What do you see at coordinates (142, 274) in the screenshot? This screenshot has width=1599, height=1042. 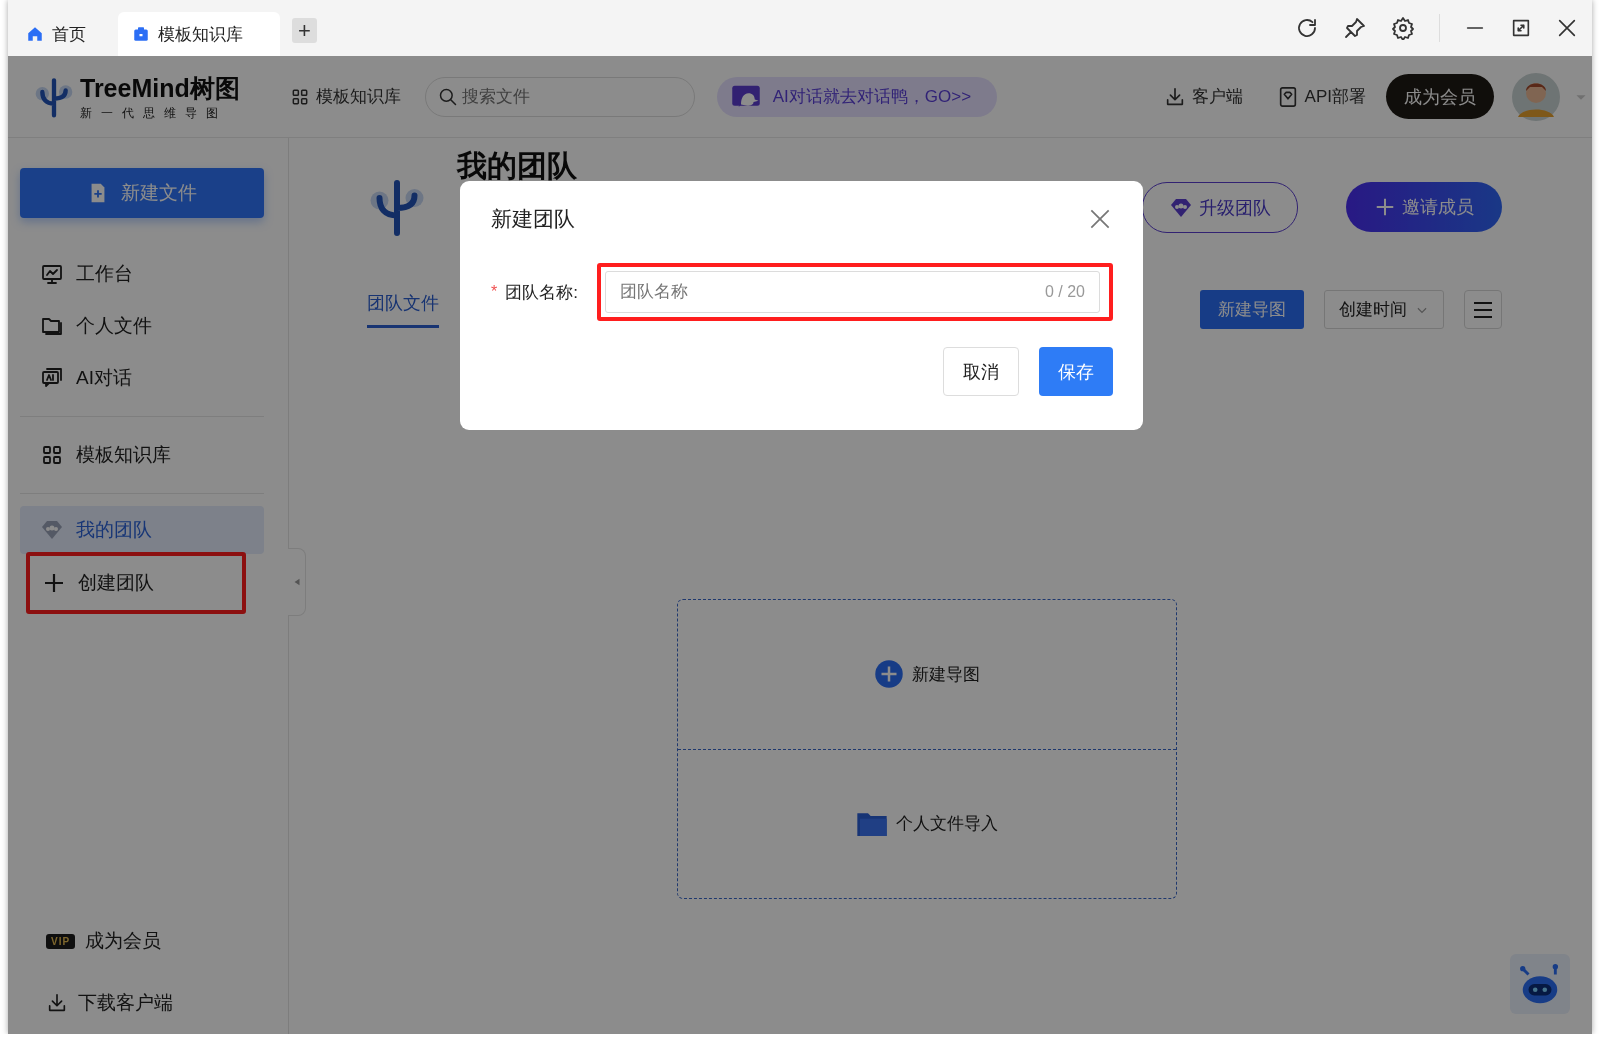 I see `sidebar-item: 工作台` at bounding box center [142, 274].